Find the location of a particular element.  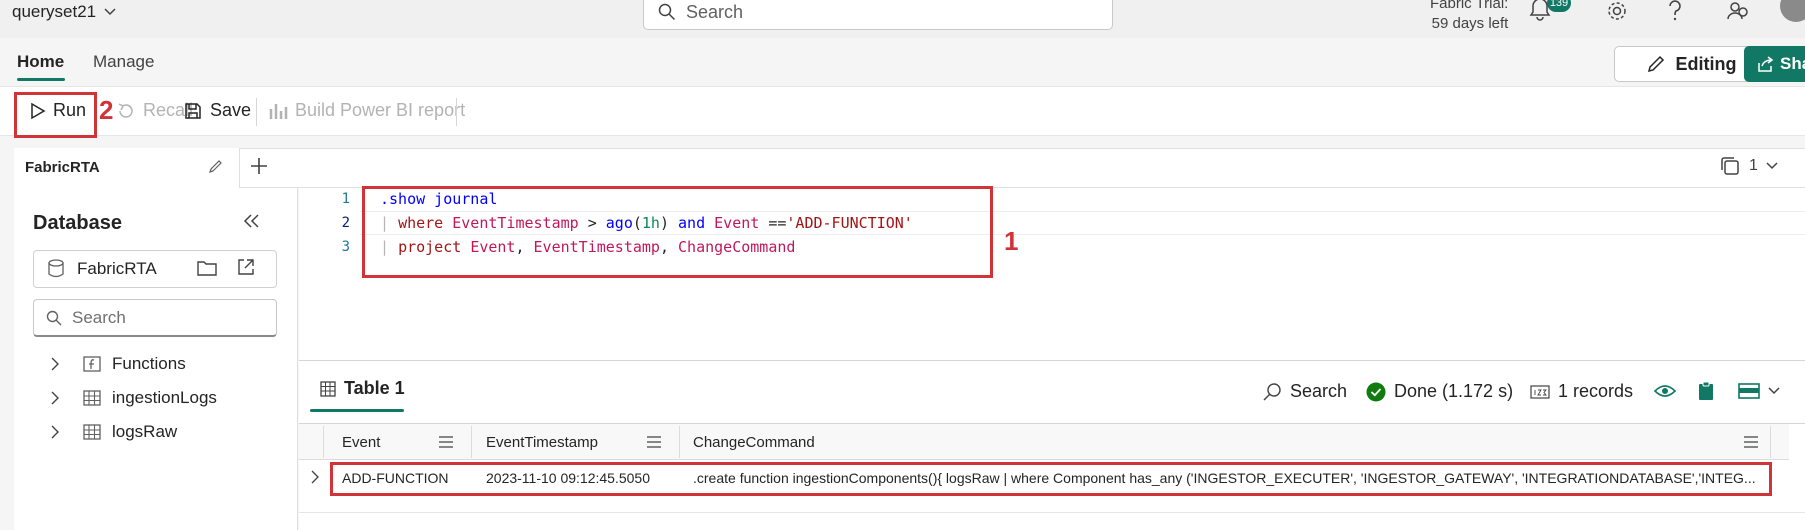

tab-manage: Manage is located at coordinates (123, 62).